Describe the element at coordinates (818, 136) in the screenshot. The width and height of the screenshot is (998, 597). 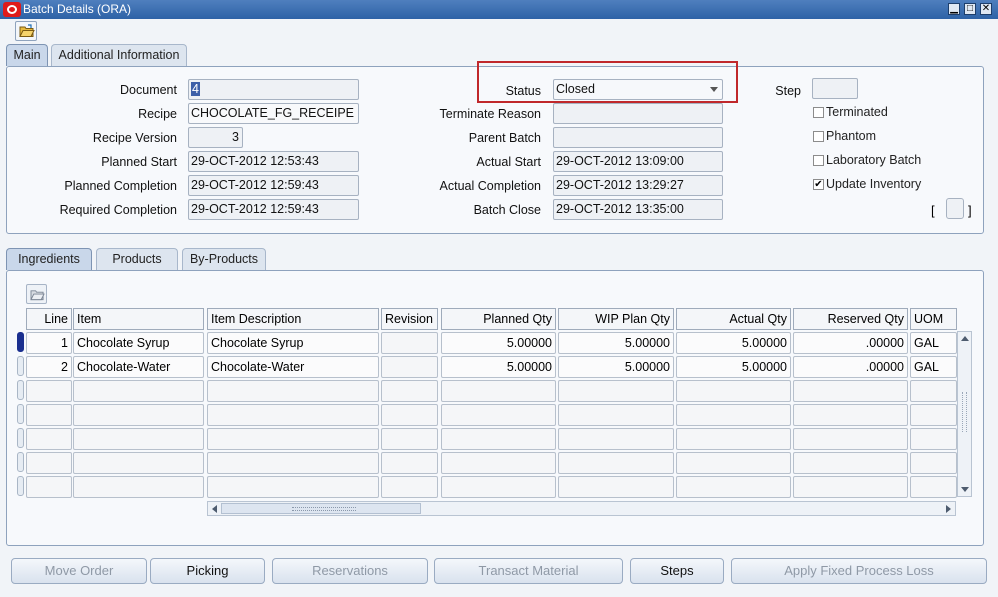
I see `phantom-checkbox` at that location.